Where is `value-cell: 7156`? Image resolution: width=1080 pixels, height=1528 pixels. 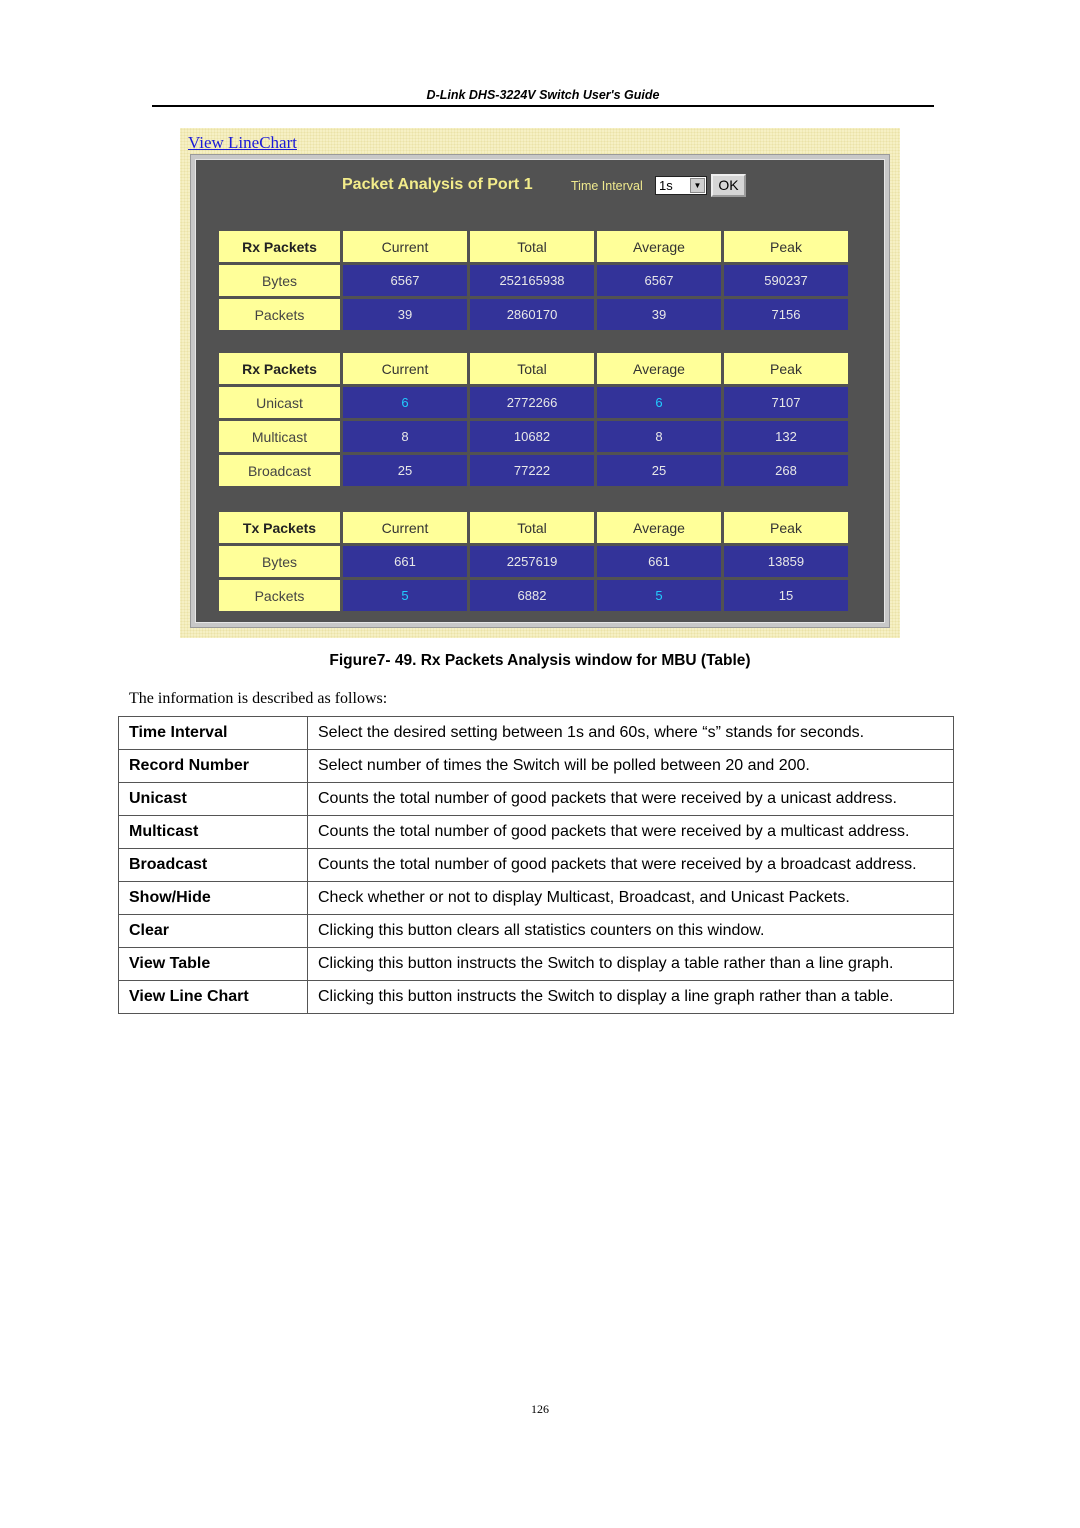
value-cell: 7156 is located at coordinates (786, 314).